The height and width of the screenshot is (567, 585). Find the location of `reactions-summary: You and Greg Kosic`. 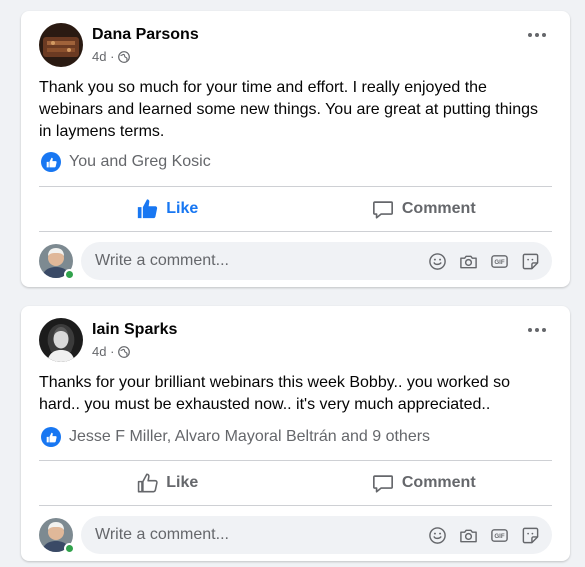

reactions-summary: You and Greg Kosic is located at coordinates (126, 162).